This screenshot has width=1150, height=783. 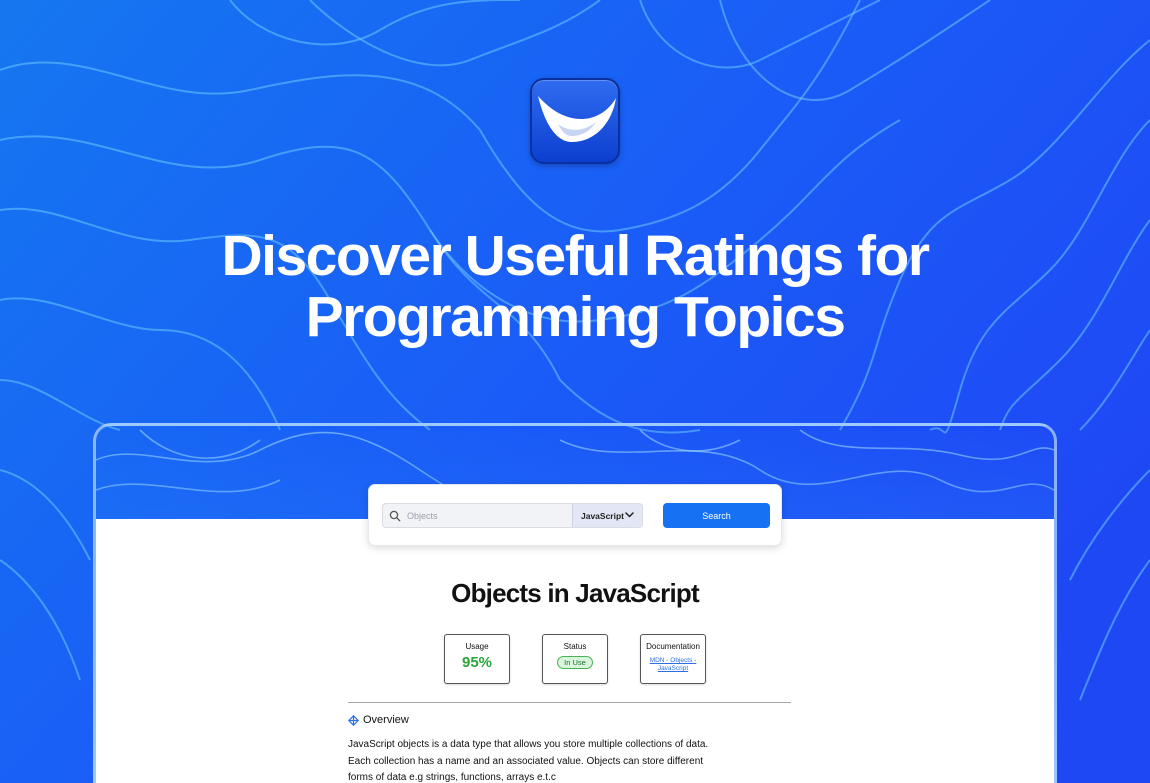 I want to click on status-label: Status, so click(x=575, y=646).